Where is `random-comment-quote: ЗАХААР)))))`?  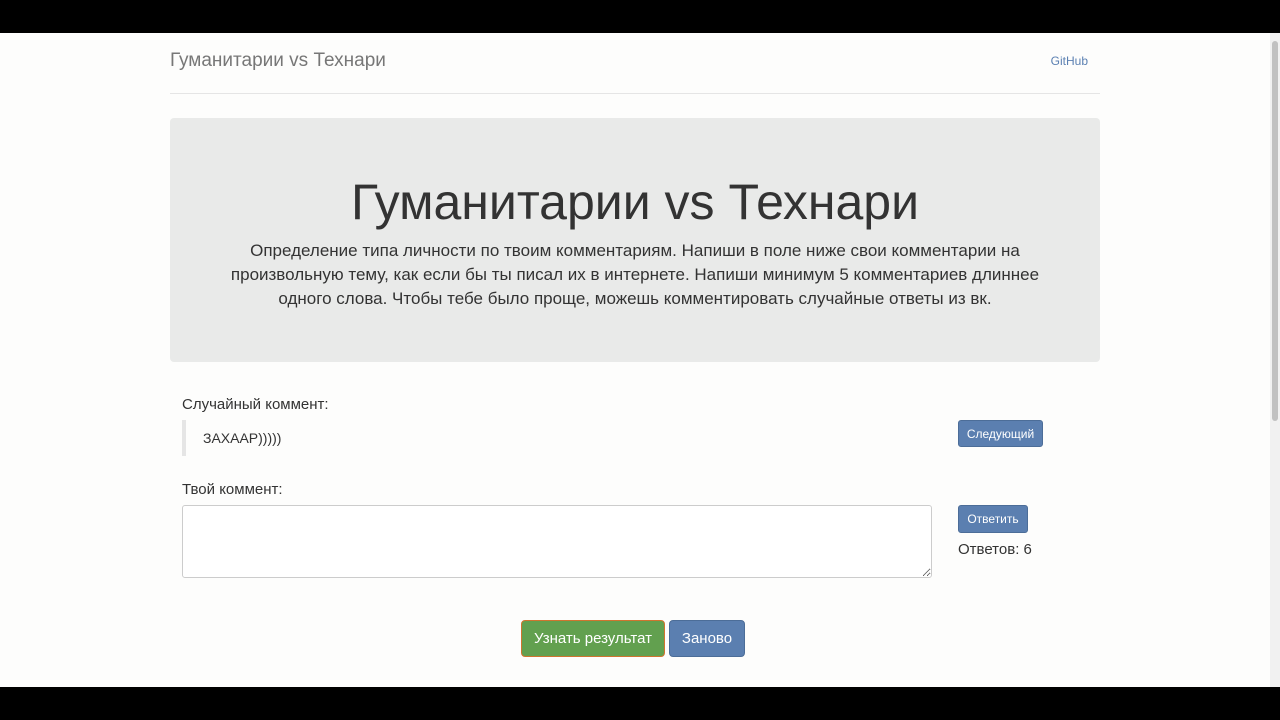 random-comment-quote: ЗАХААР))))) is located at coordinates (231, 438).